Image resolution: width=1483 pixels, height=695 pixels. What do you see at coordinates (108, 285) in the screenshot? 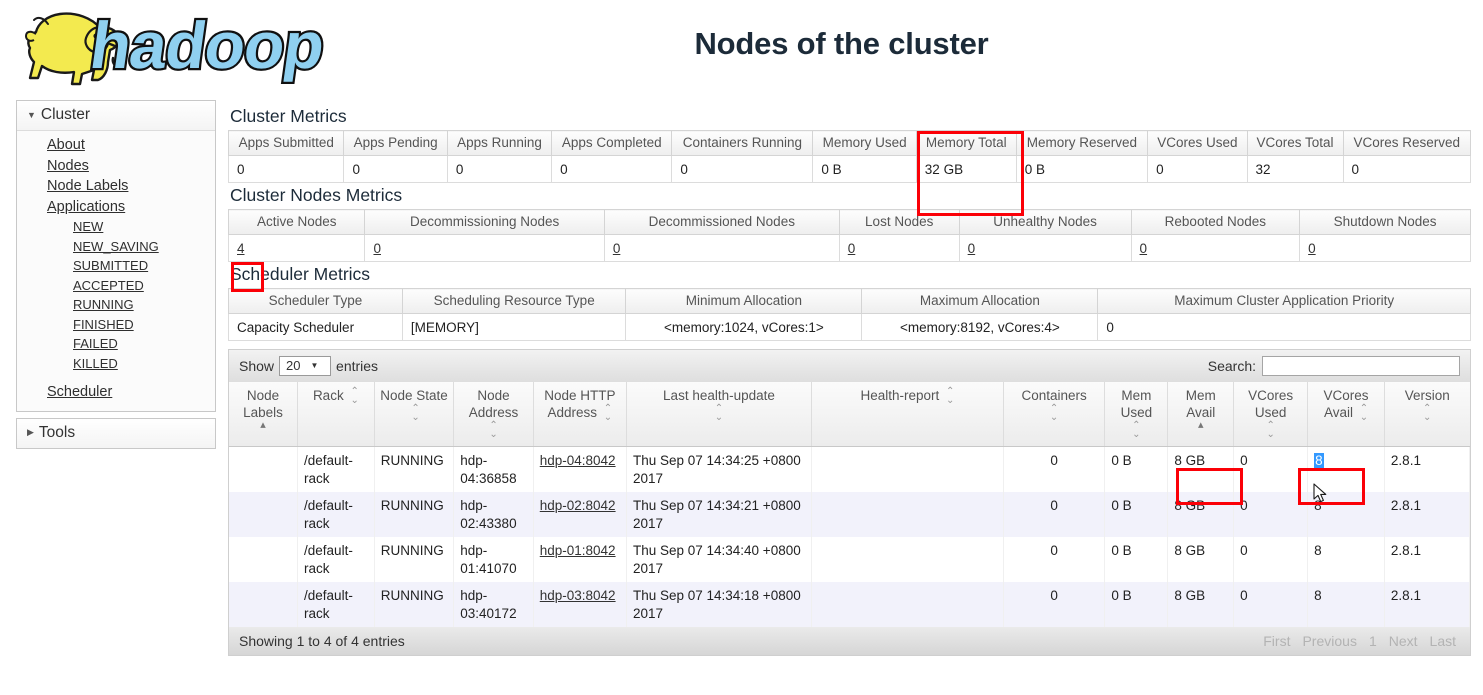
I see `sidebar-link-accepted: ACCEPTED` at bounding box center [108, 285].